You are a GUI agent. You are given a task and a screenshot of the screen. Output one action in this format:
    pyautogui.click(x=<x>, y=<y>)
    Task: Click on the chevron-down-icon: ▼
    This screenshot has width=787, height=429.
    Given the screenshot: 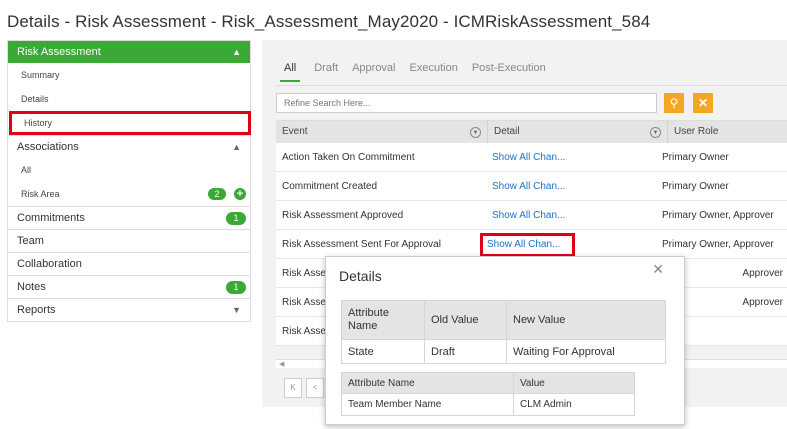 What is the action you would take?
    pyautogui.click(x=236, y=310)
    